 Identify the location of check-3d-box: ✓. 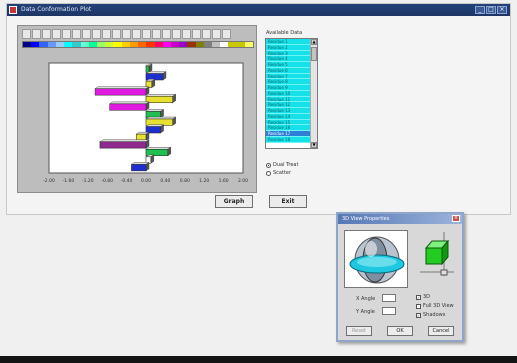
(418, 297).